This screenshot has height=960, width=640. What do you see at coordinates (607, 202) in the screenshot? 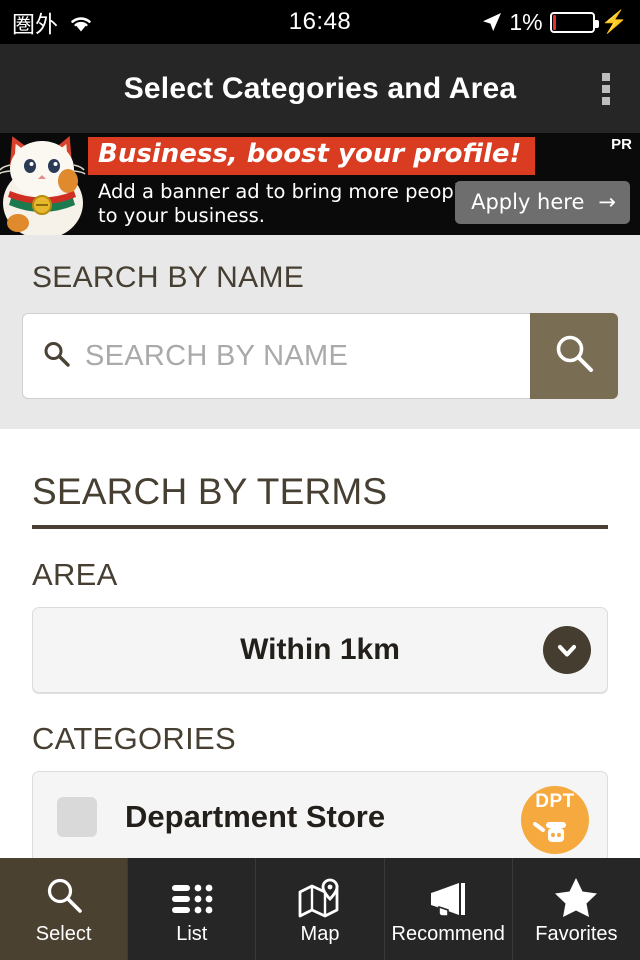
I see `arrow-right-icon: →` at bounding box center [607, 202].